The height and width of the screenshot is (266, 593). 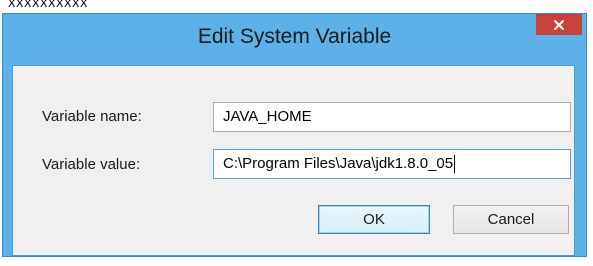 I want to click on close-x-icon, so click(x=559, y=24).